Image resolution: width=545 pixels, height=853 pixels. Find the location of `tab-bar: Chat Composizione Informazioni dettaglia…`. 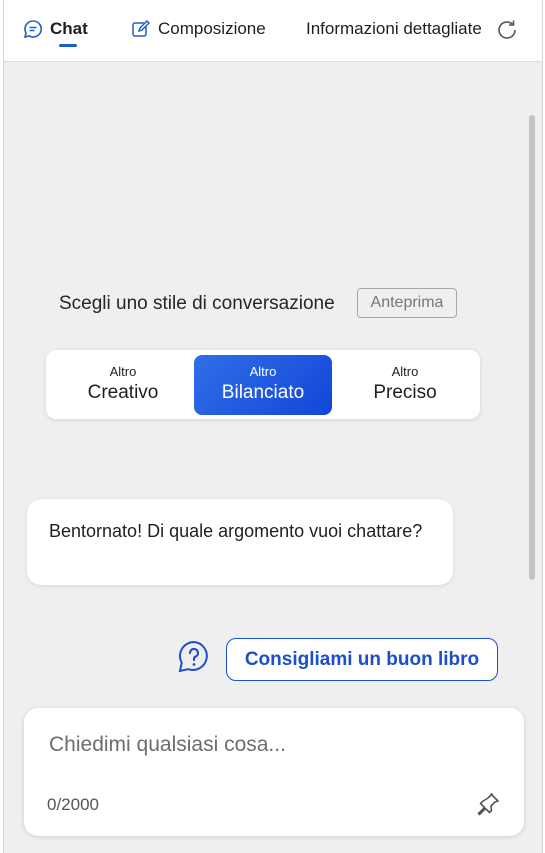

tab-bar: Chat Composizione Informazioni dettaglia… is located at coordinates (273, 31).